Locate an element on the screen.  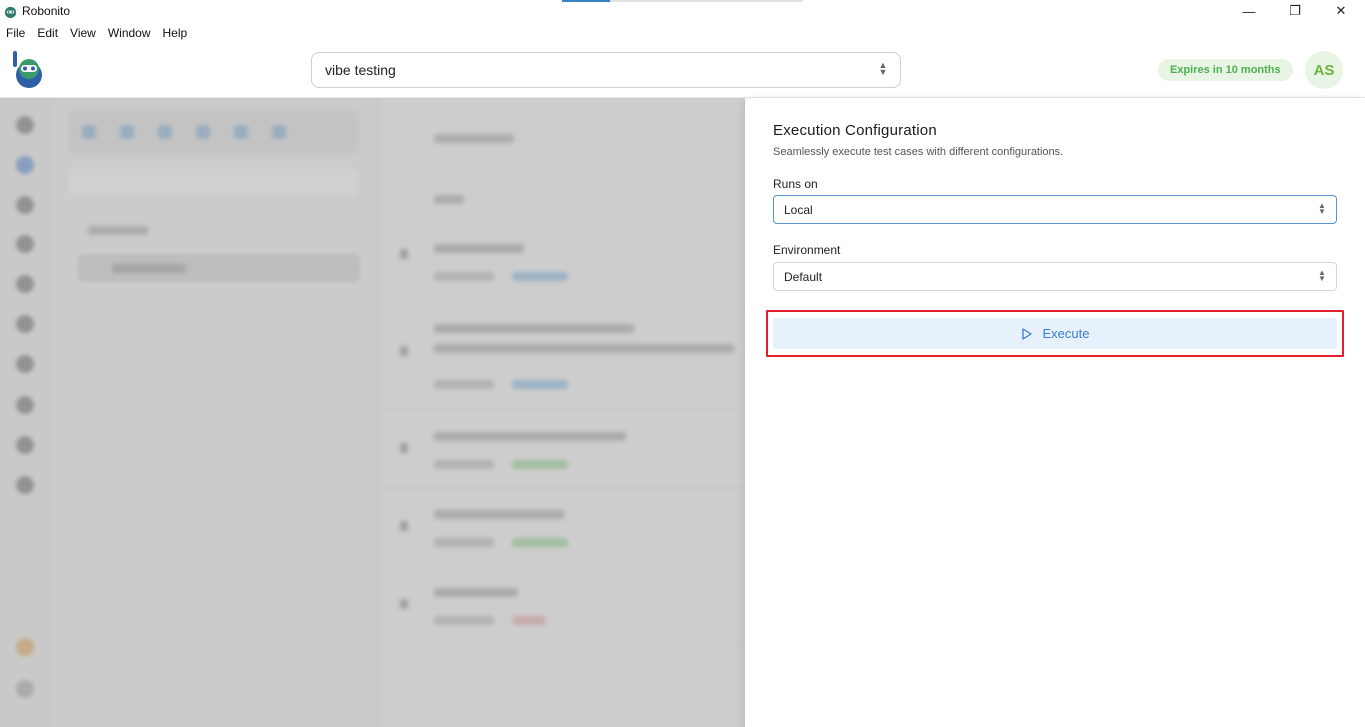
robonito-app-icon is located at coordinates (10, 12).